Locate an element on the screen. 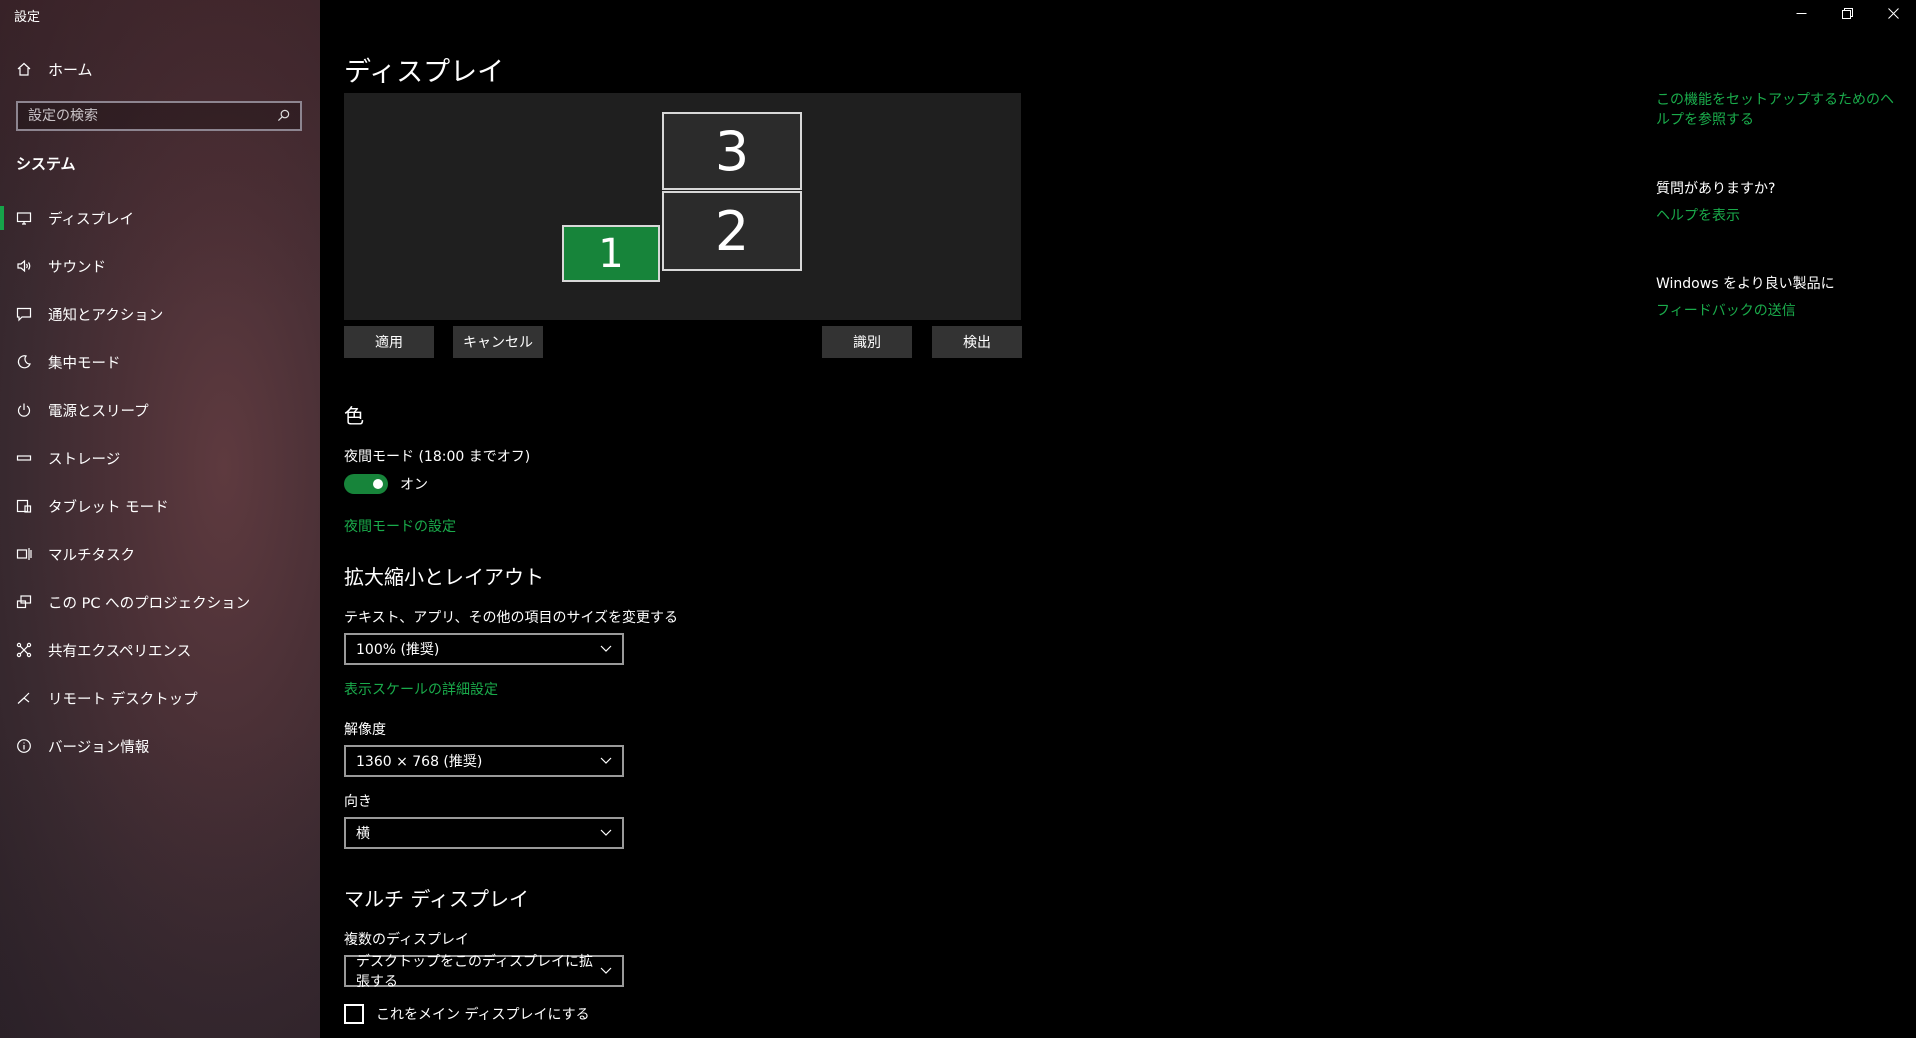 The image size is (1916, 1038). restore-button is located at coordinates (1847, 13).